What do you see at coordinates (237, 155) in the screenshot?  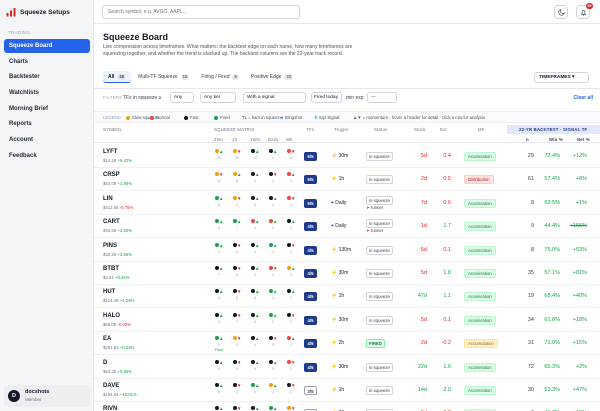 I see `squeeze-cell: ▼ 19` at bounding box center [237, 155].